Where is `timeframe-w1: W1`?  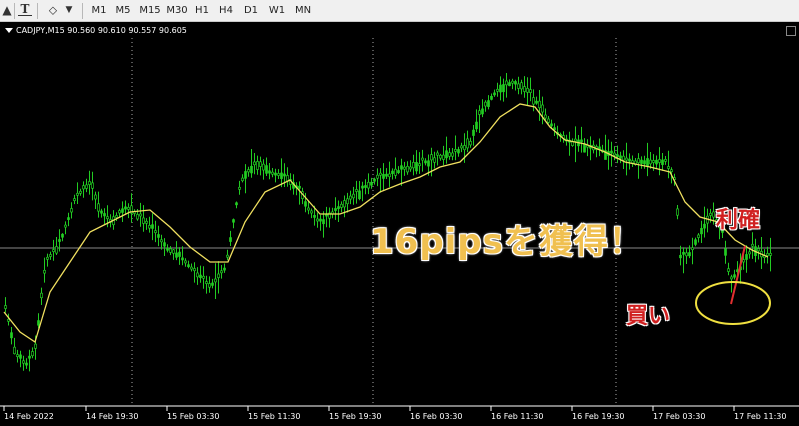
timeframe-w1: W1 is located at coordinates (277, 10).